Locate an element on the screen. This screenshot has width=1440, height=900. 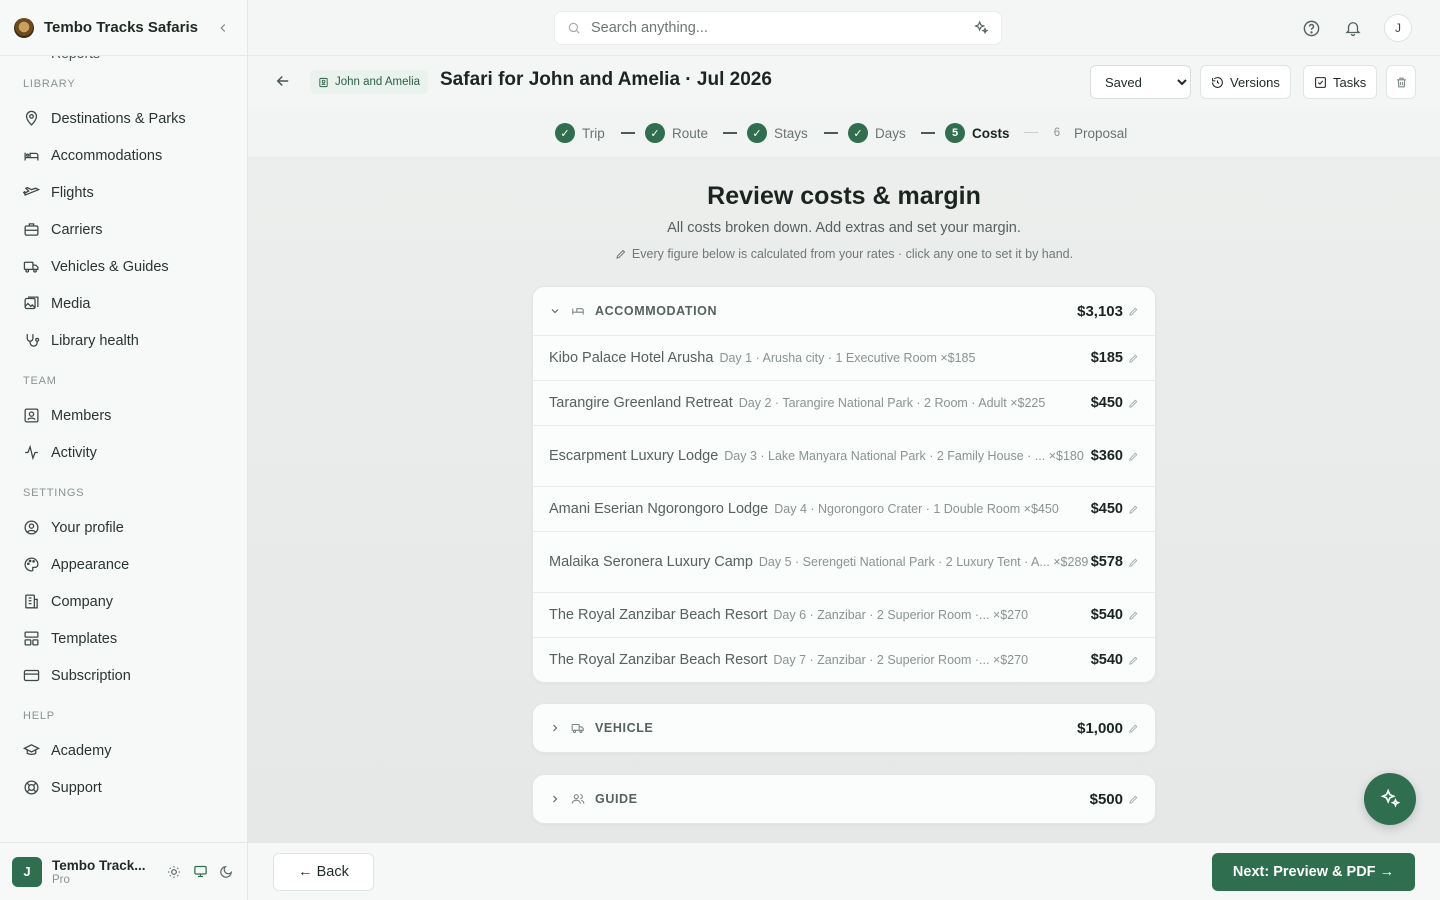
chevron-right-icon is located at coordinates (556, 728).